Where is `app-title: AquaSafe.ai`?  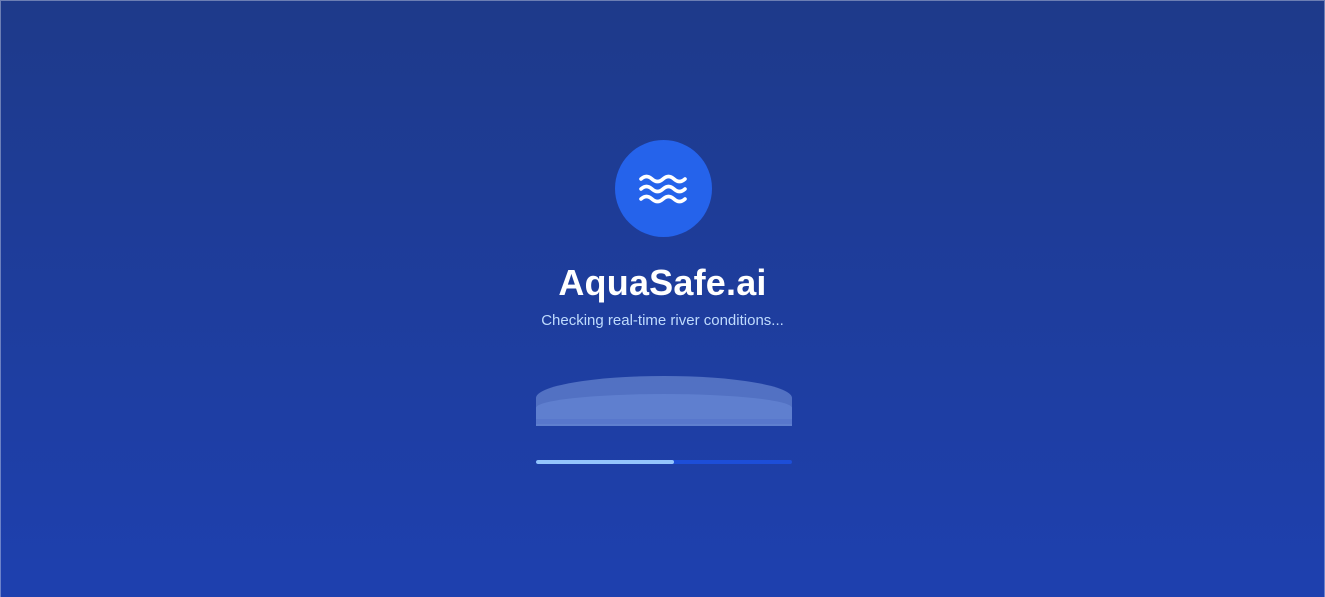 app-title: AquaSafe.ai is located at coordinates (662, 282).